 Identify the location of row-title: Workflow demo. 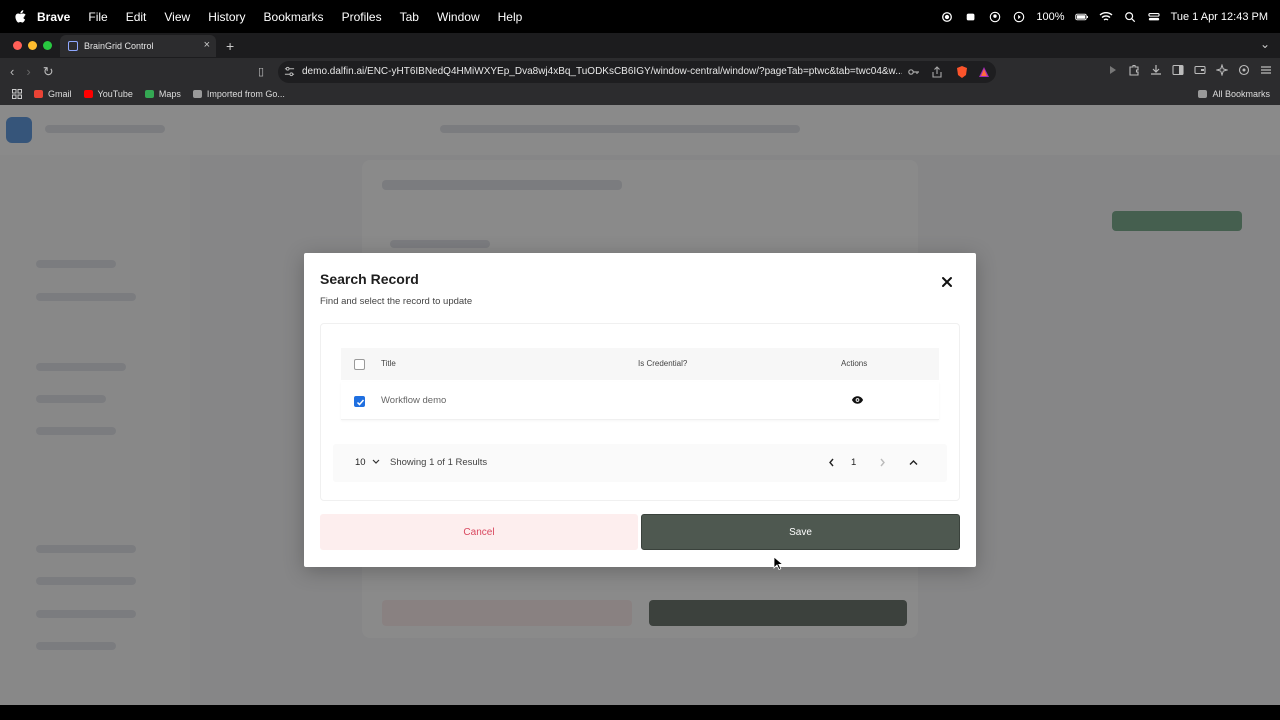
(414, 400).